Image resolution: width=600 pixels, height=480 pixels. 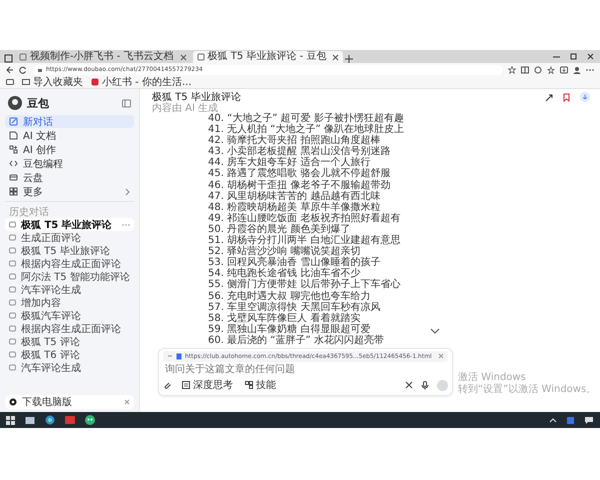 What do you see at coordinates (284, 274) in the screenshot?
I see `list-line: 54. 纯电跑长途省钱 比油车省不少` at bounding box center [284, 274].